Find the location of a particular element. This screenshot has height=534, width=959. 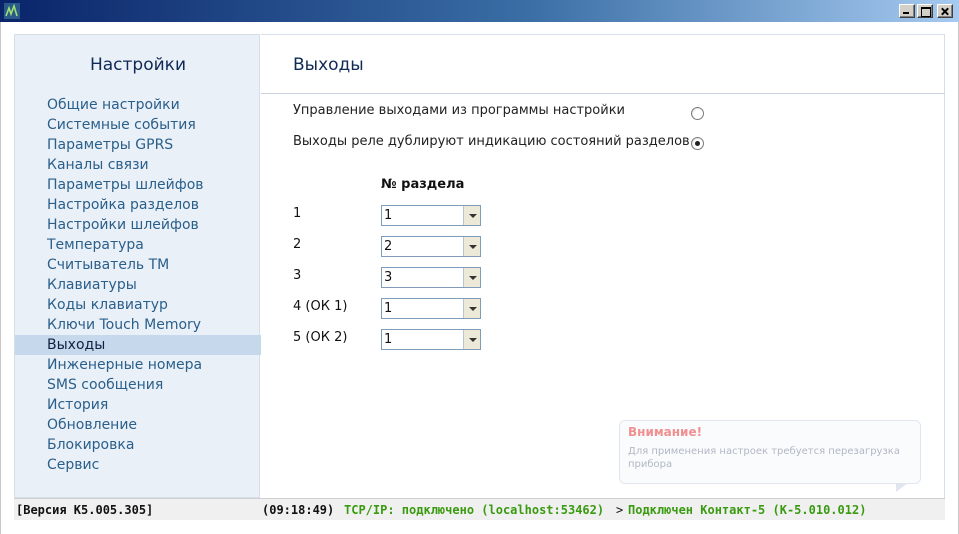

sidebar-item-keyboards: Клавиатуры is located at coordinates (138, 285).